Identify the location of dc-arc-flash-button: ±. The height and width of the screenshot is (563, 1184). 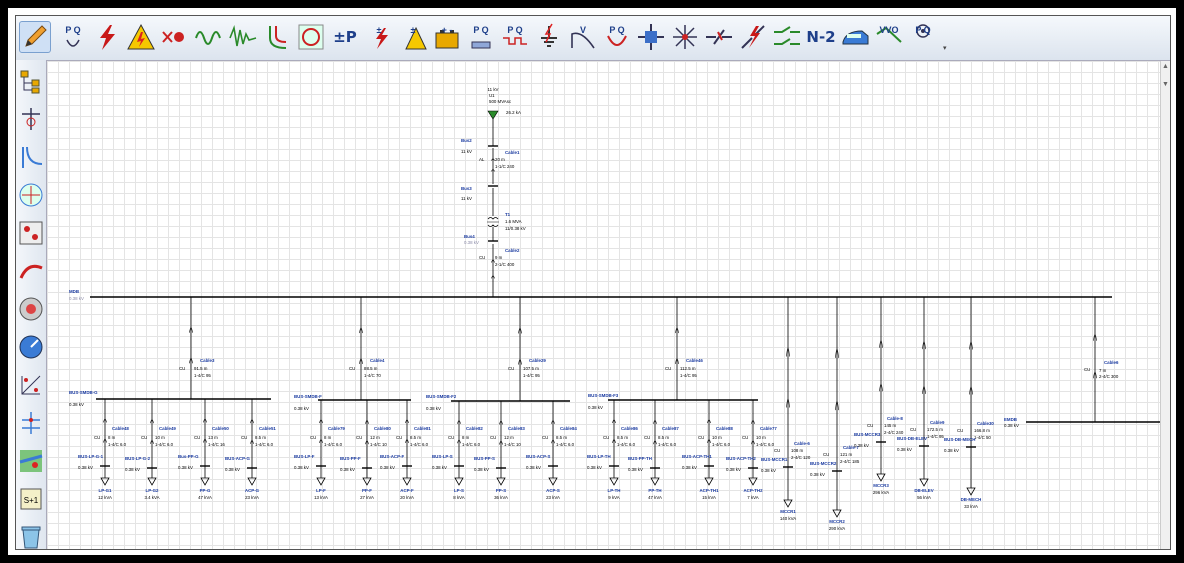
(413, 37).